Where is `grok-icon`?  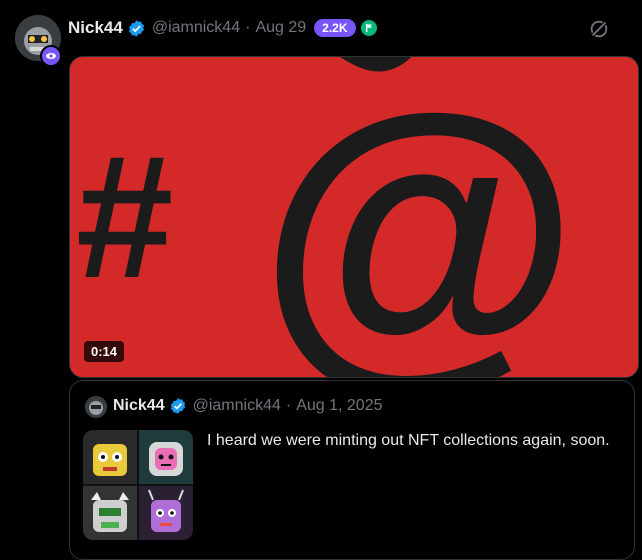
grok-icon is located at coordinates (599, 29).